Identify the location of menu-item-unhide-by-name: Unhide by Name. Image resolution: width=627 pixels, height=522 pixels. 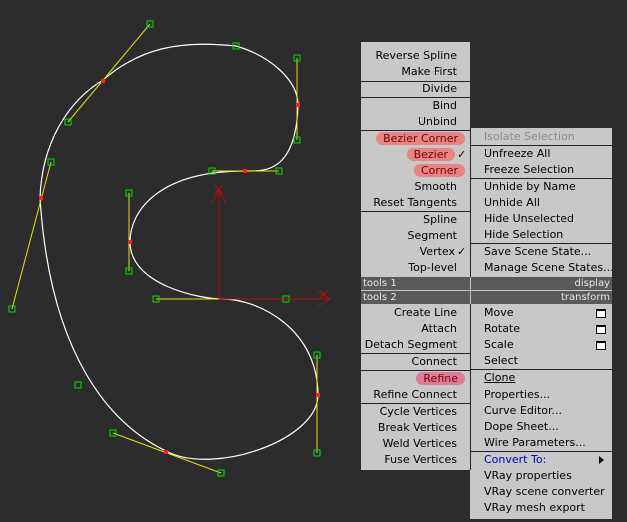
(546, 187).